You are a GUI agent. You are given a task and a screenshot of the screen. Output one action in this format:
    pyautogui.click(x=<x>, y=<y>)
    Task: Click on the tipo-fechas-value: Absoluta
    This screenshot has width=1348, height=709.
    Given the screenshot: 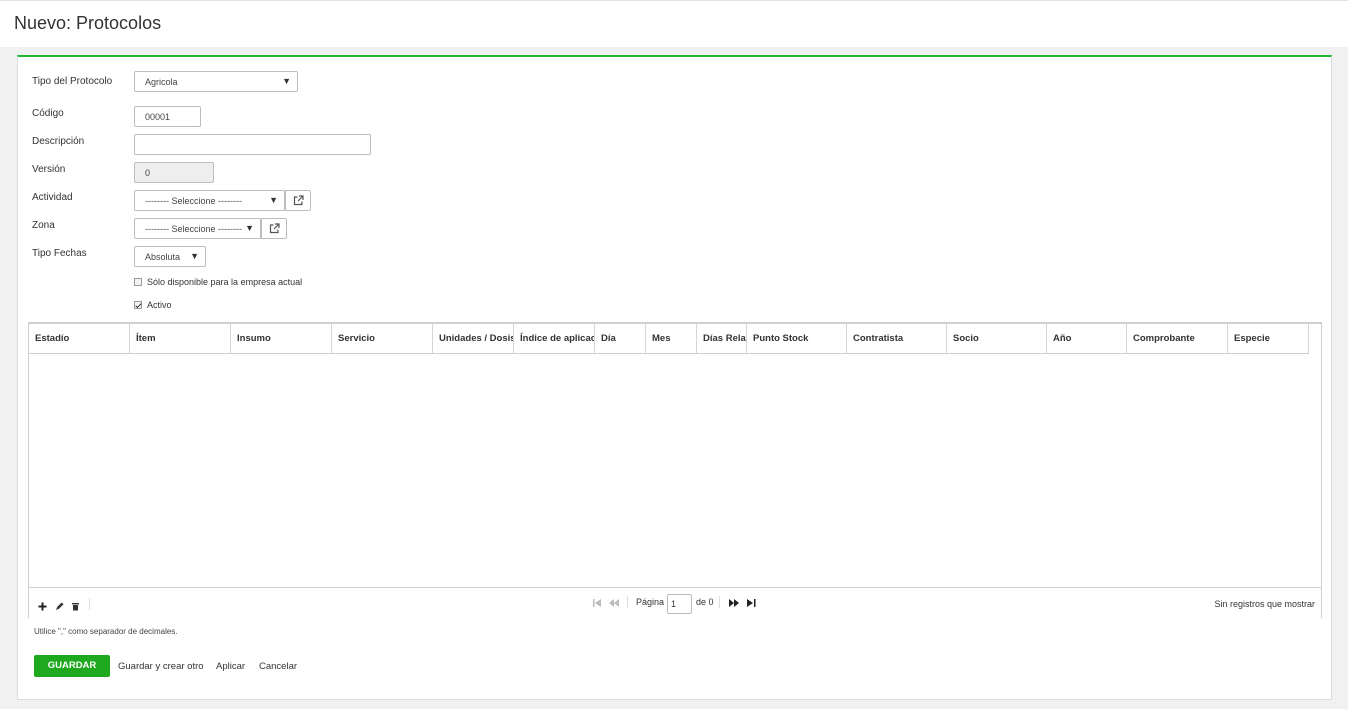 What is the action you would take?
    pyautogui.click(x=163, y=257)
    